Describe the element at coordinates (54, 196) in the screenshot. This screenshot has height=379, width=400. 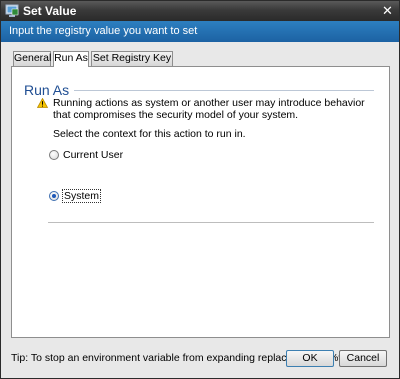
I see `system-radio` at that location.